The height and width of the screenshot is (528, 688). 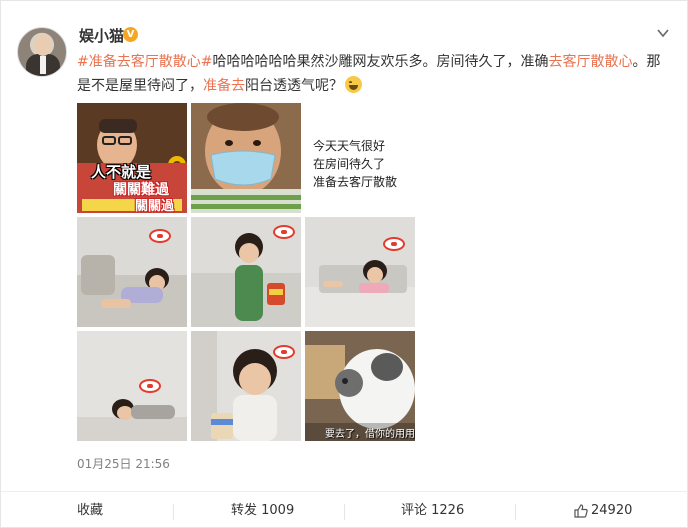 I want to click on meme-caption-3: 關關過, so click(x=155, y=206).